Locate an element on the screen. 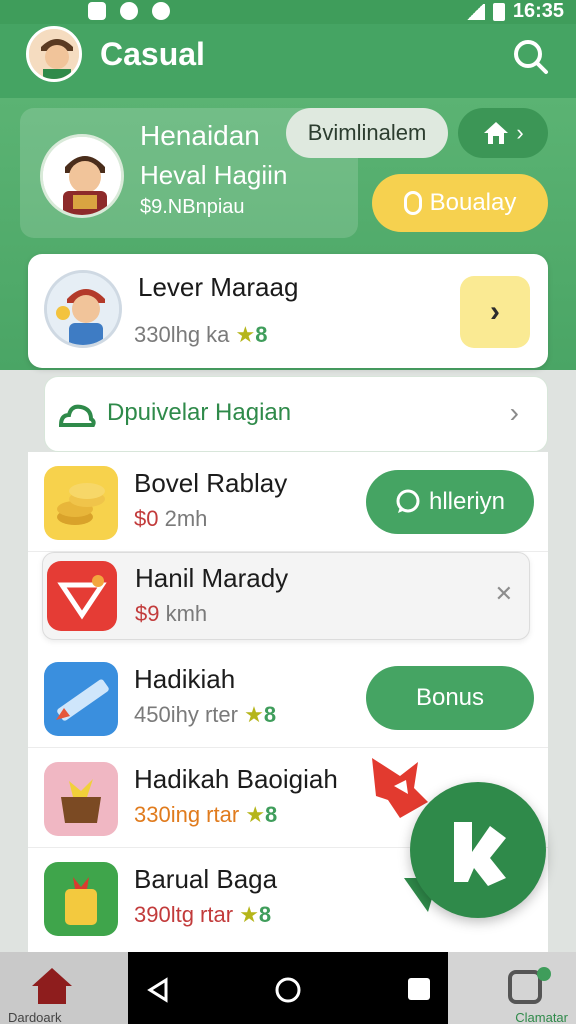 Image resolution: width=576 pixels, height=1024 pixels. item-action-label: Bonus is located at coordinates (450, 697).